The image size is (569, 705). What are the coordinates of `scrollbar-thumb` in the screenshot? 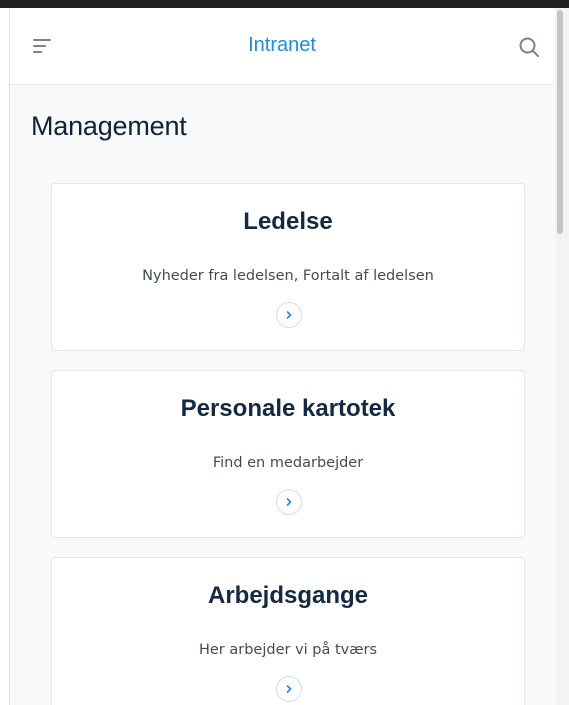 It's located at (560, 122).